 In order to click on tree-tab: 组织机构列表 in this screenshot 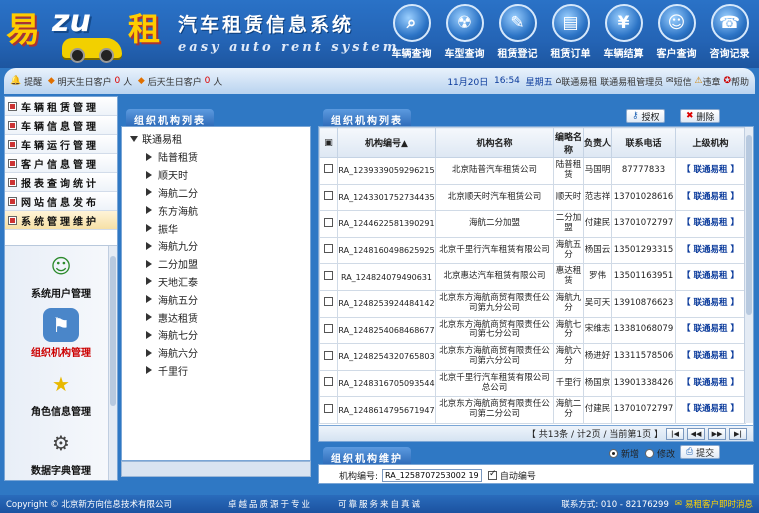, I will do `click(170, 118)`.